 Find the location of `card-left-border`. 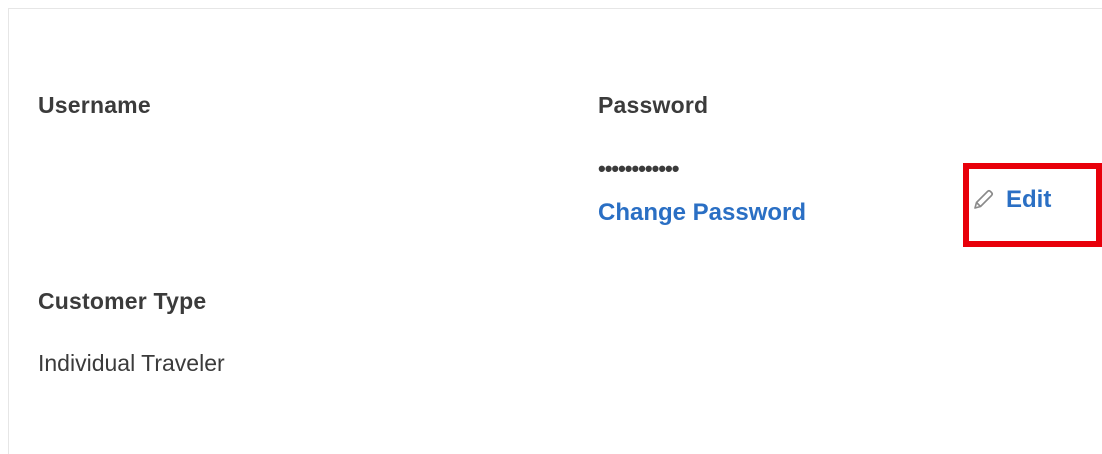

card-left-border is located at coordinates (8, 231).